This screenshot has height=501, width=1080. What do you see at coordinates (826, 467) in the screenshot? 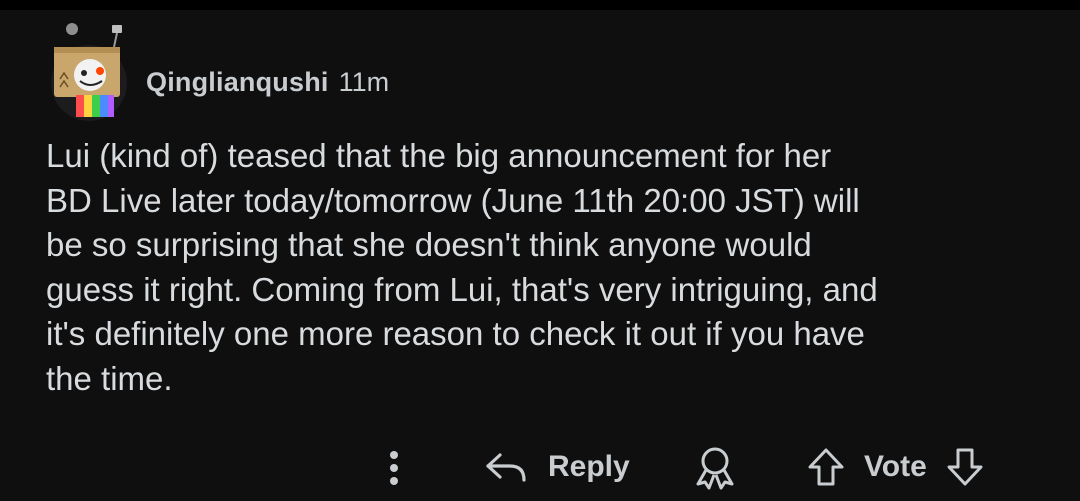
I see `upvote-arrow-icon` at bounding box center [826, 467].